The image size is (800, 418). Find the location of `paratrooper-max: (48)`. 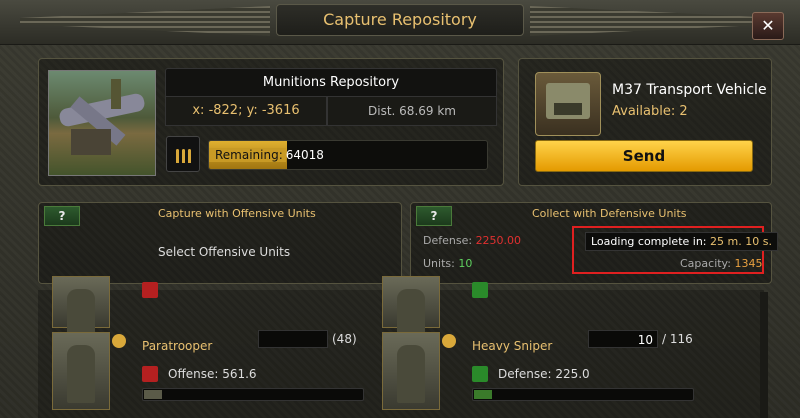

paratrooper-max: (48) is located at coordinates (344, 339).